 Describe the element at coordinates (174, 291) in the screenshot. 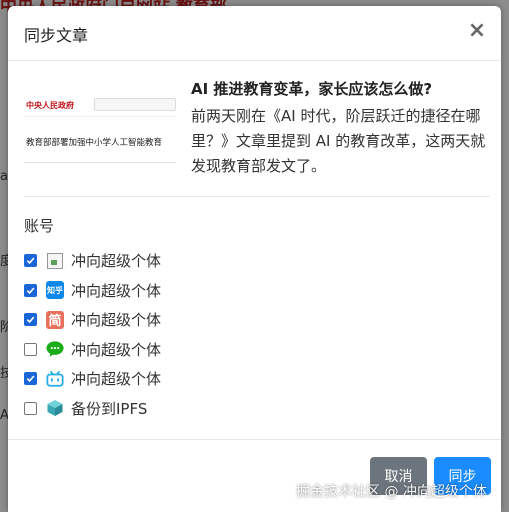

I see `account-item: 知乎 冲向超级个体` at that location.